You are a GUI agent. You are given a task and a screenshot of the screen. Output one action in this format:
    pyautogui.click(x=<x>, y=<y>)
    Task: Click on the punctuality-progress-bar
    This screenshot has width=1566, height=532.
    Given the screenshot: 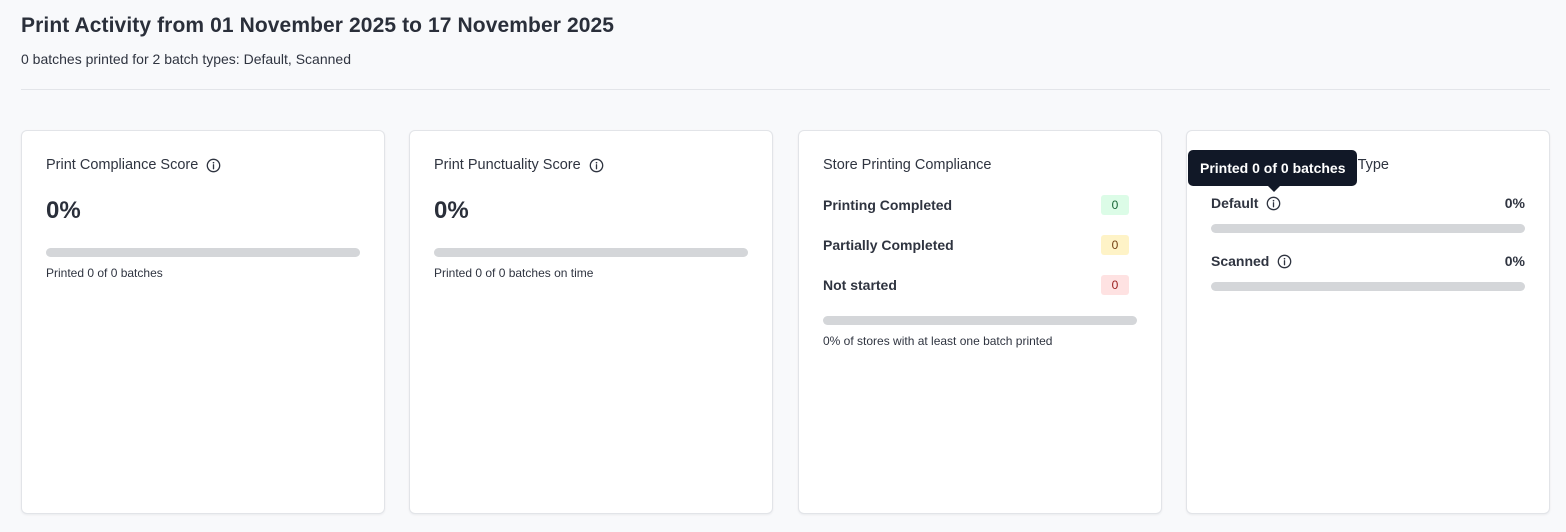 What is the action you would take?
    pyautogui.click(x=591, y=252)
    